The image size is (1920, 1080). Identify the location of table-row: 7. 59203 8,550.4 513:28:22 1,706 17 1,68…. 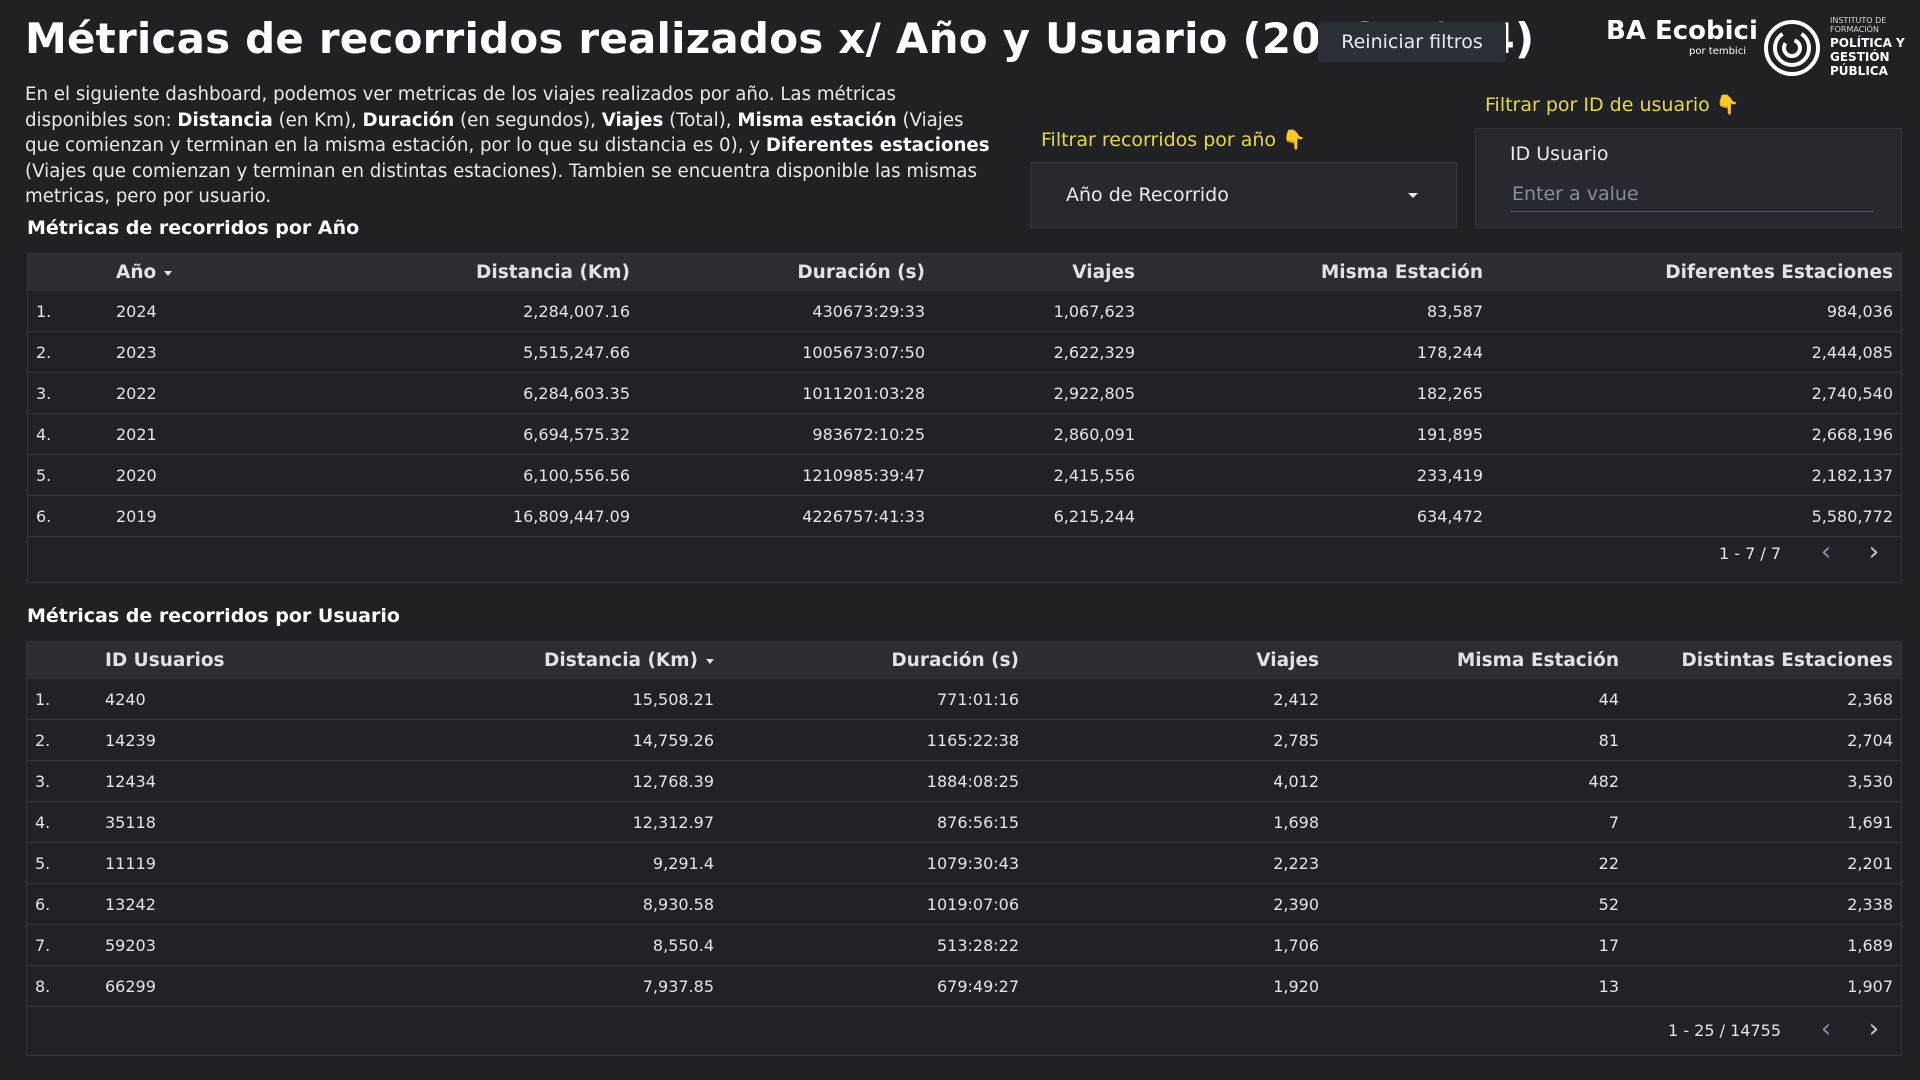
(964, 945).